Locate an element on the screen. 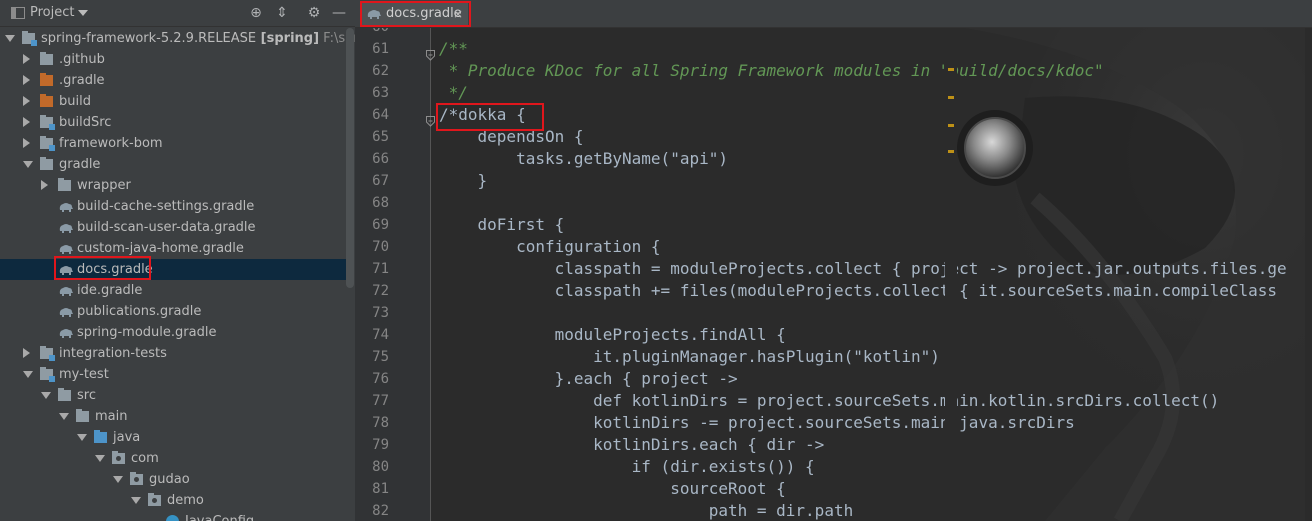 The height and width of the screenshot is (521, 1312). line-number: 71 is located at coordinates (380, 269).